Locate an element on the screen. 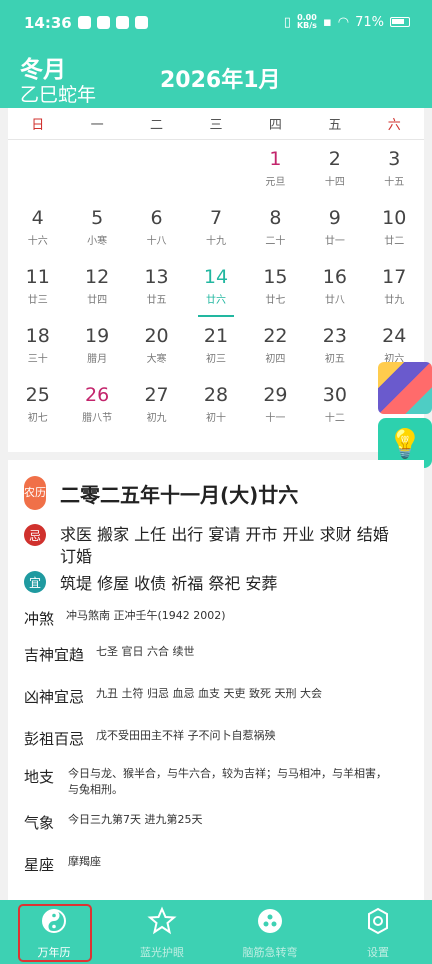 The image size is (432, 964). day-number: 23 is located at coordinates (334, 336).